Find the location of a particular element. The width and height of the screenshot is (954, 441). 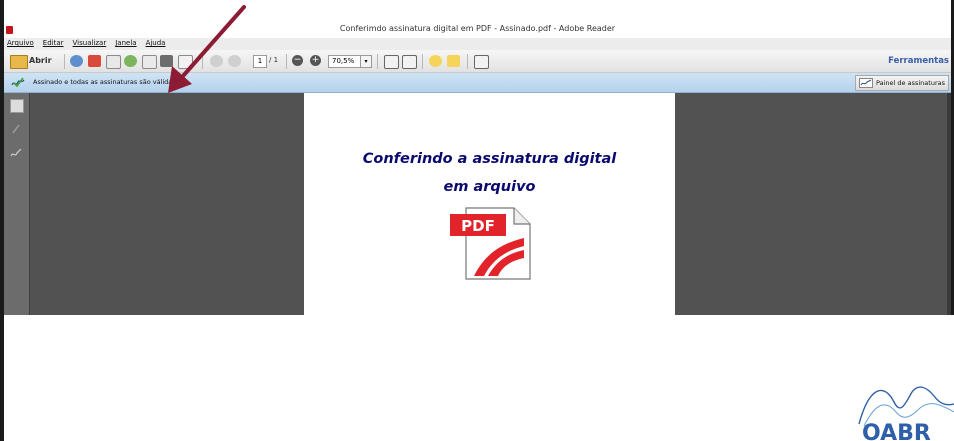

pdf-file-icon: PDF is located at coordinates (490, 243).